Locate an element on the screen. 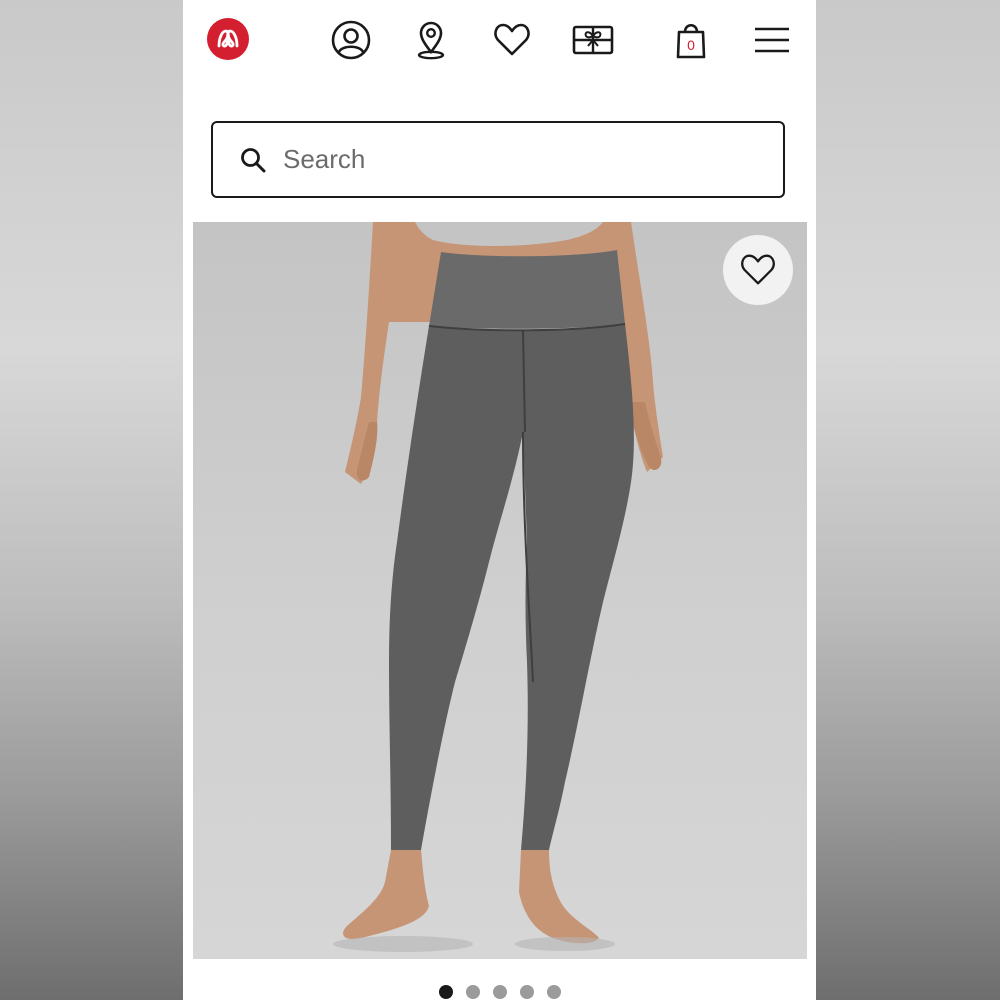 Image resolution: width=1000 pixels, height=1000 pixels. carousel-pagination is located at coordinates (499, 992).